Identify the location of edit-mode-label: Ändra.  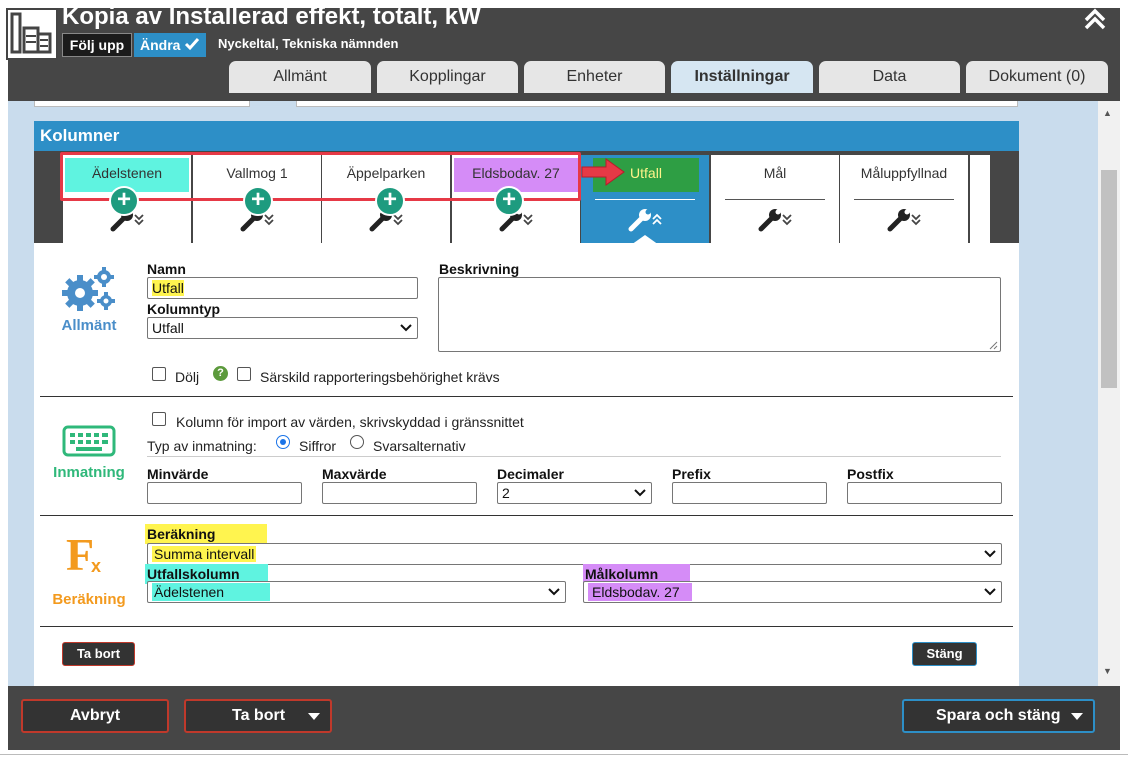
(160, 45).